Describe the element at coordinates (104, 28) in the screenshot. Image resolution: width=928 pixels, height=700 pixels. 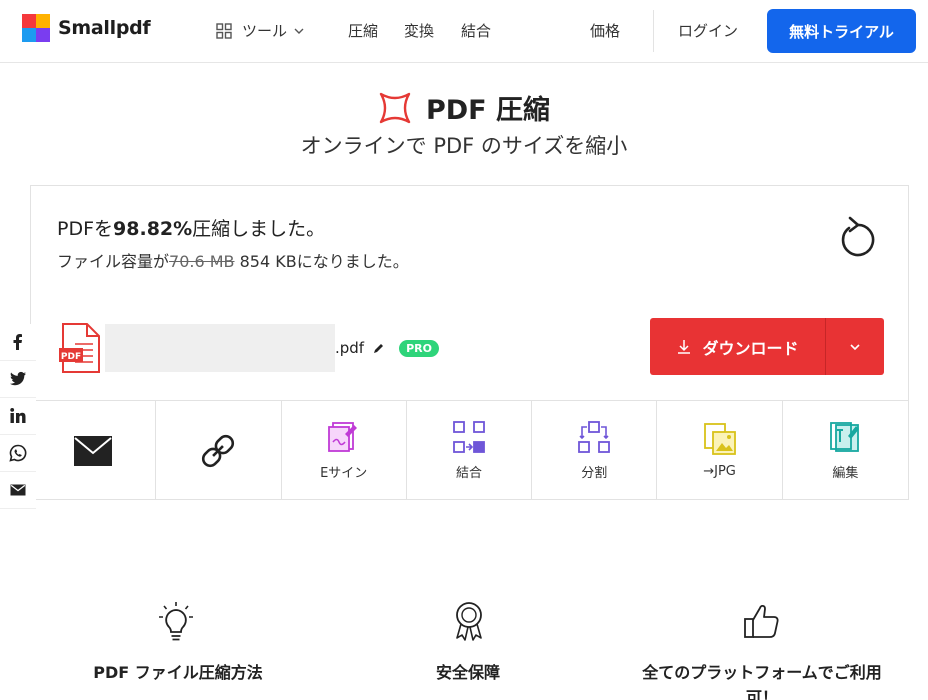
I see `logo-text: Smallpdf` at that location.